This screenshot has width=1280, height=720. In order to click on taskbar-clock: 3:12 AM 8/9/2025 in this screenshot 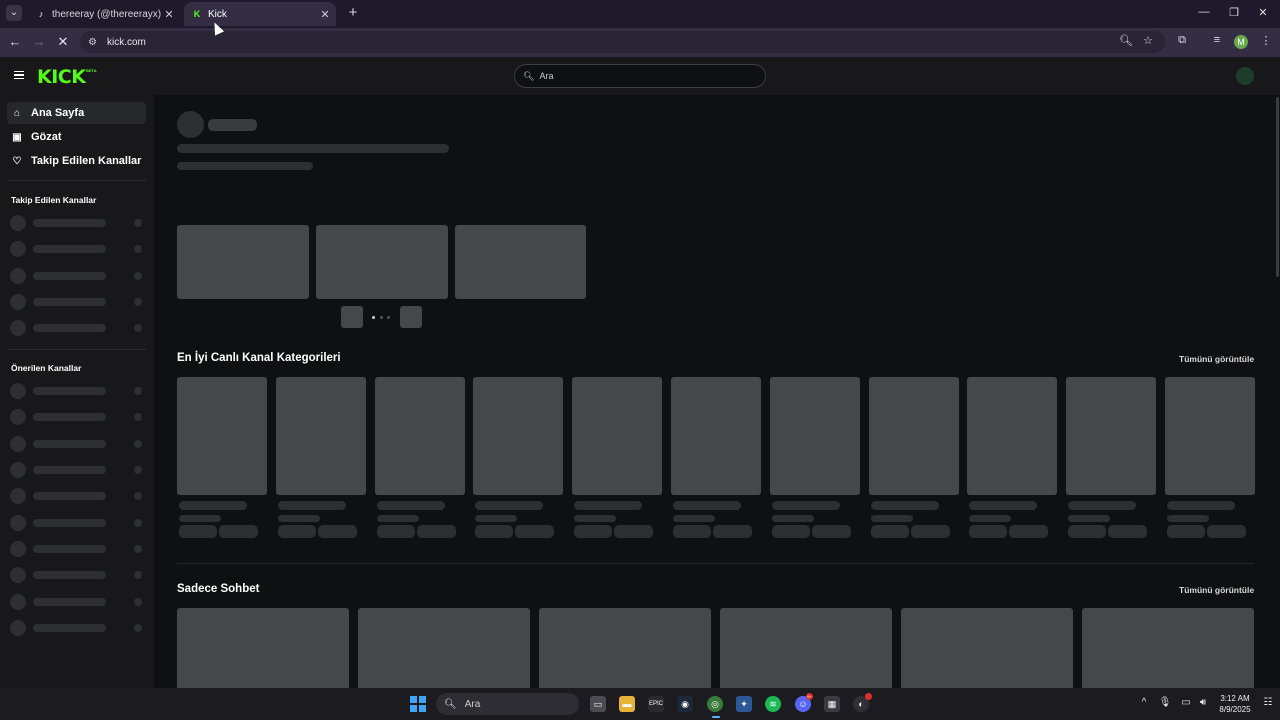, I will do `click(1235, 704)`.